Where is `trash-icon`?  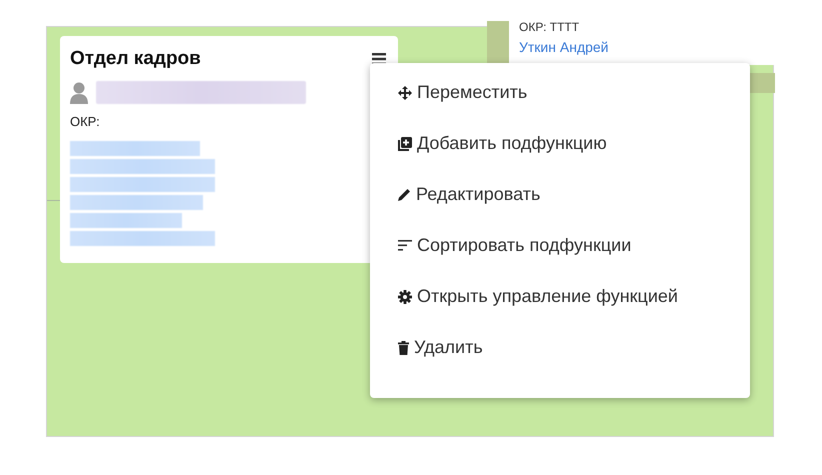 trash-icon is located at coordinates (403, 347).